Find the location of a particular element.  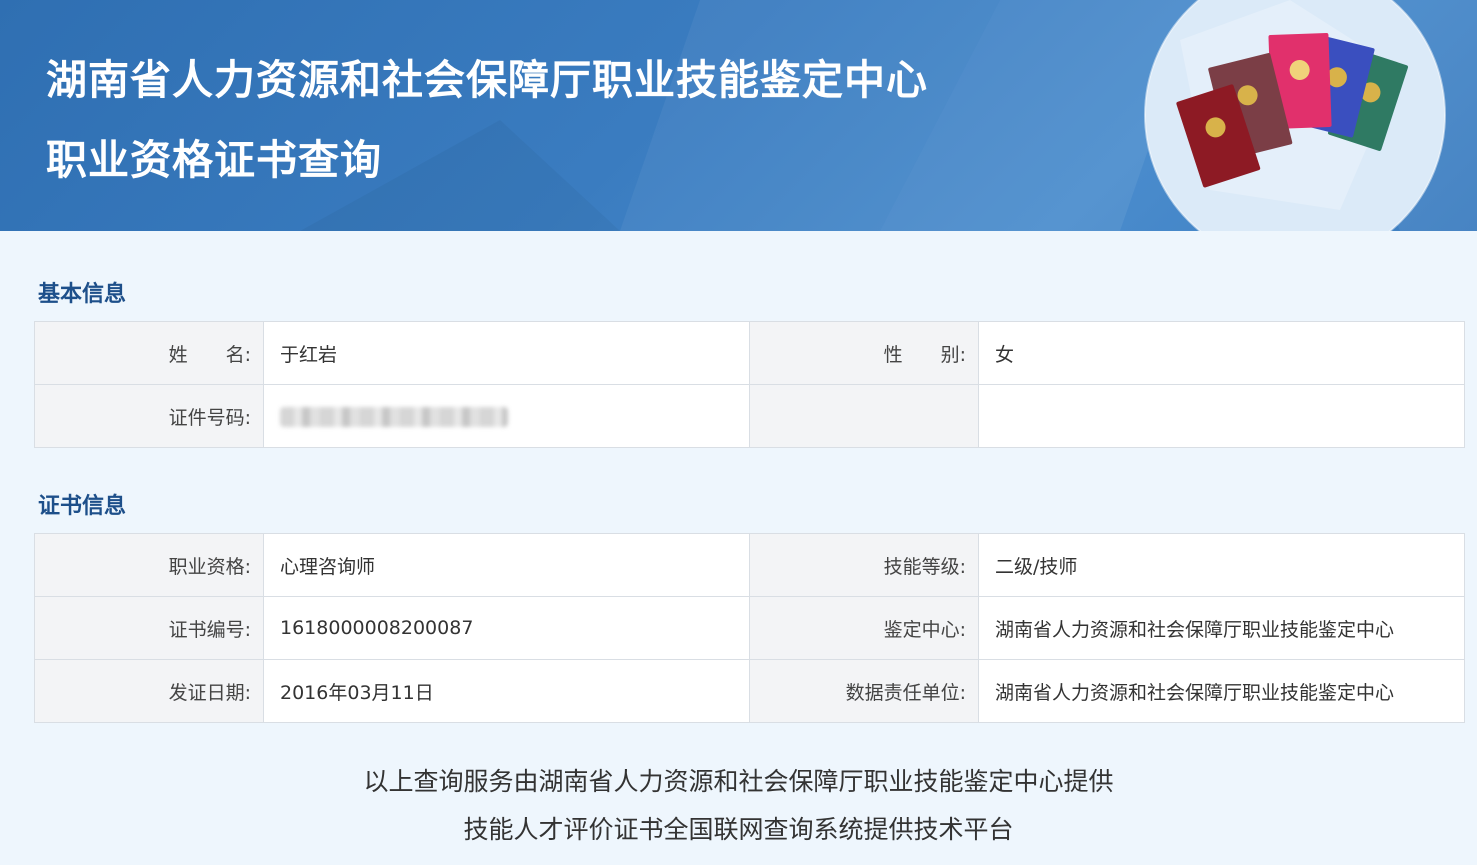

qualification-value: 心理咨询师 is located at coordinates (506, 565).